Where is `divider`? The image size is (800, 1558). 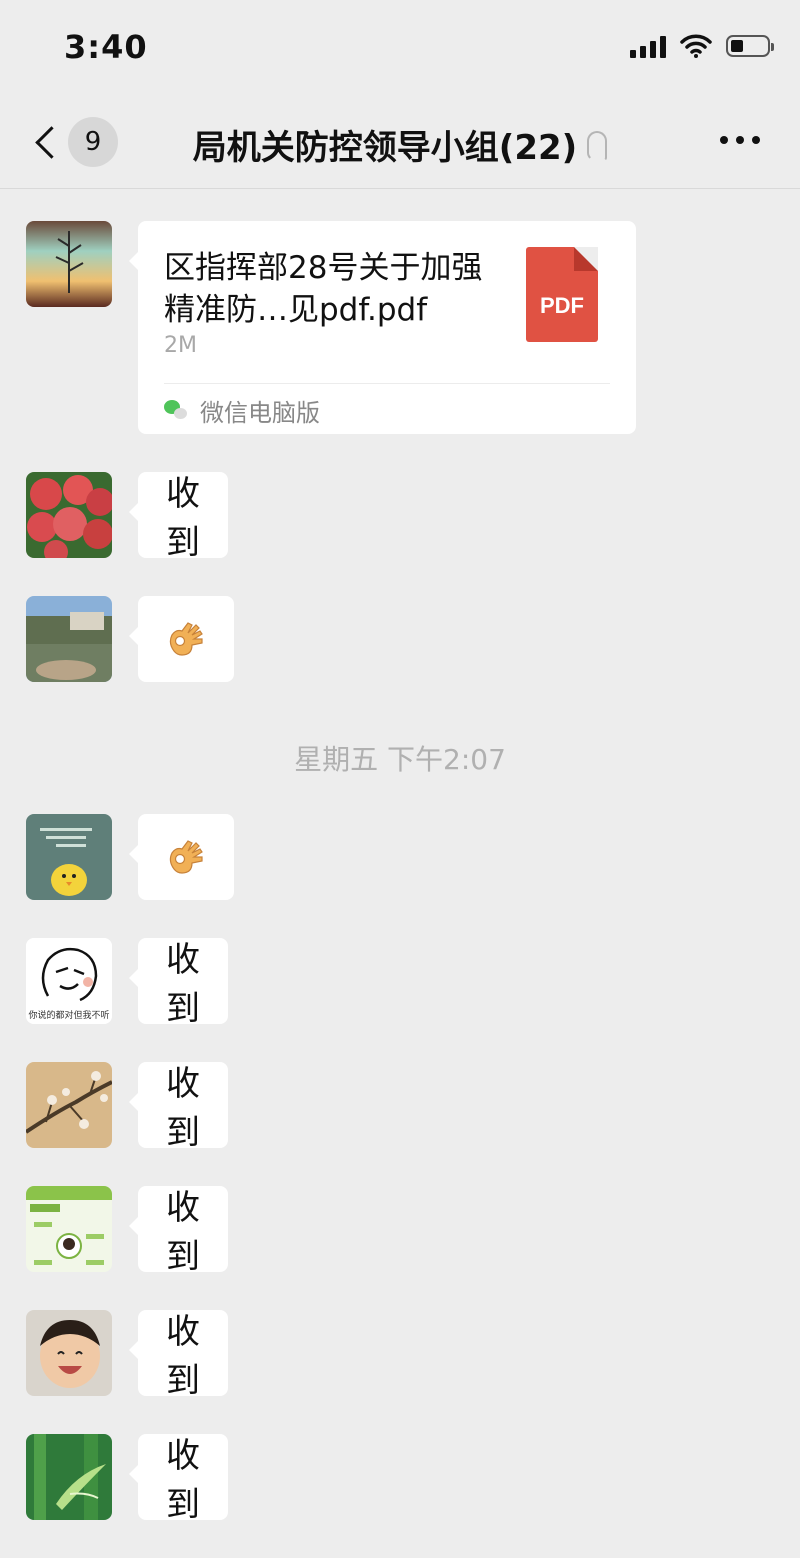
divider is located at coordinates (387, 383).